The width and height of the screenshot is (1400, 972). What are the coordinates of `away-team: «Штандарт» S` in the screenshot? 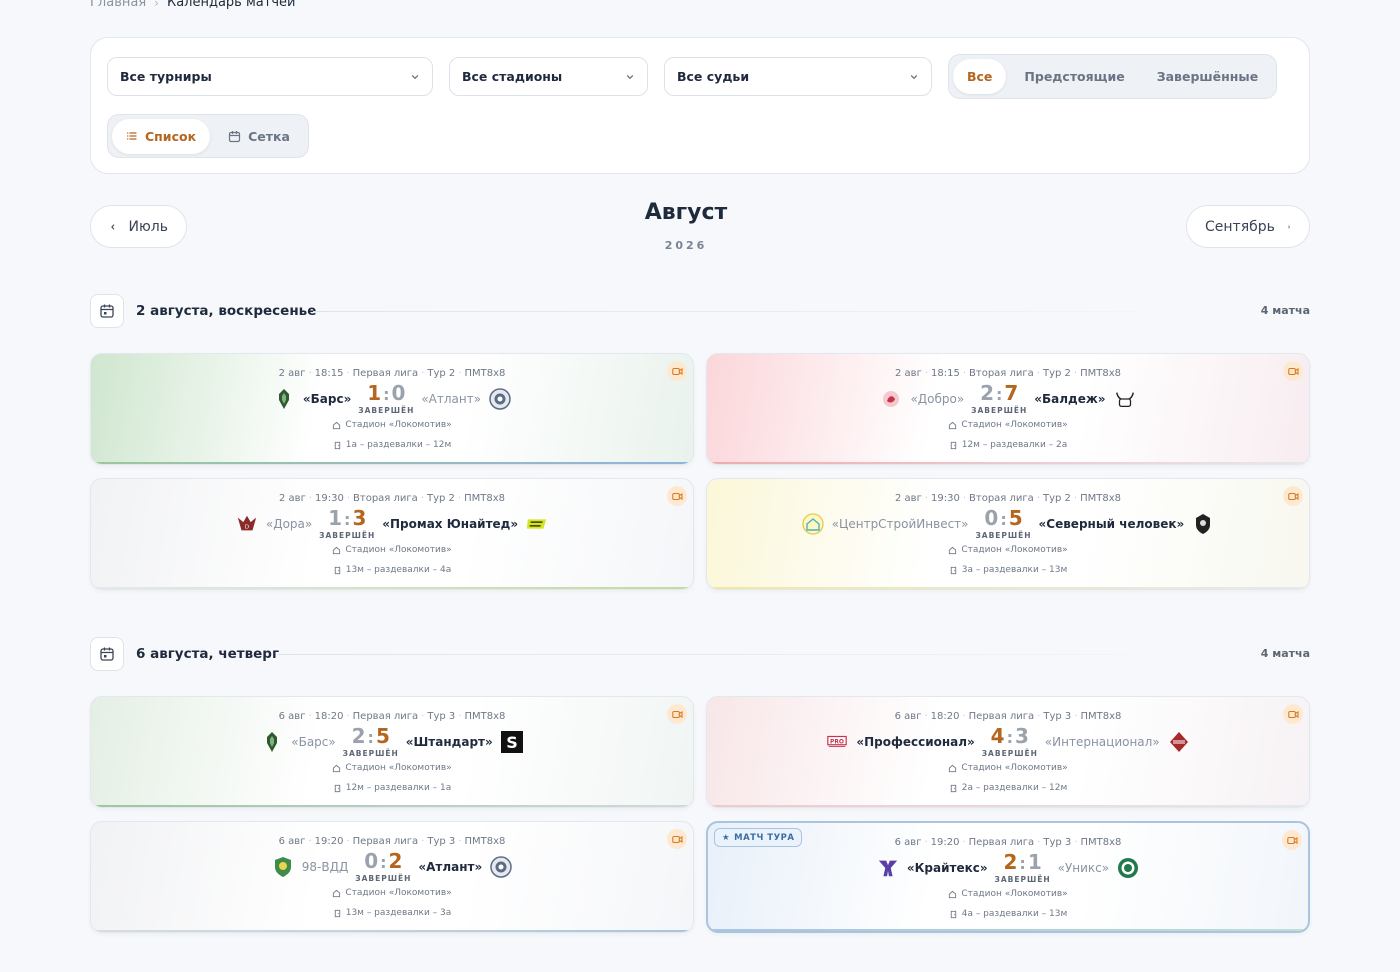 It's located at (464, 742).